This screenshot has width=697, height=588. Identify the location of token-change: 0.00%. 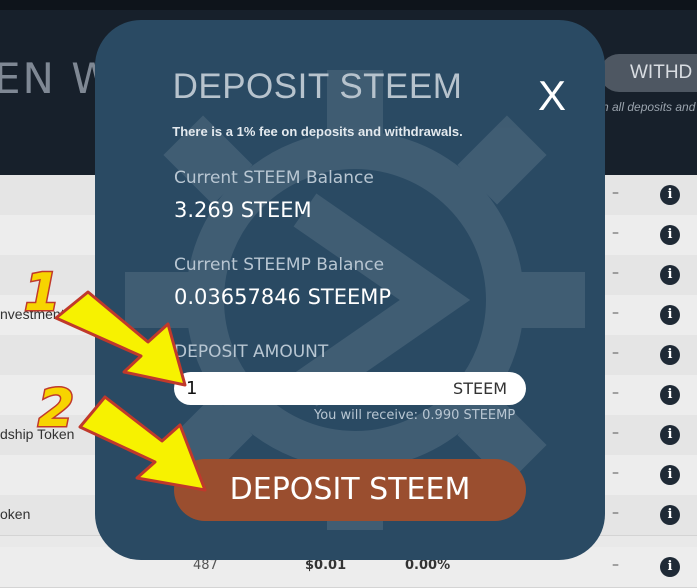
(428, 565).